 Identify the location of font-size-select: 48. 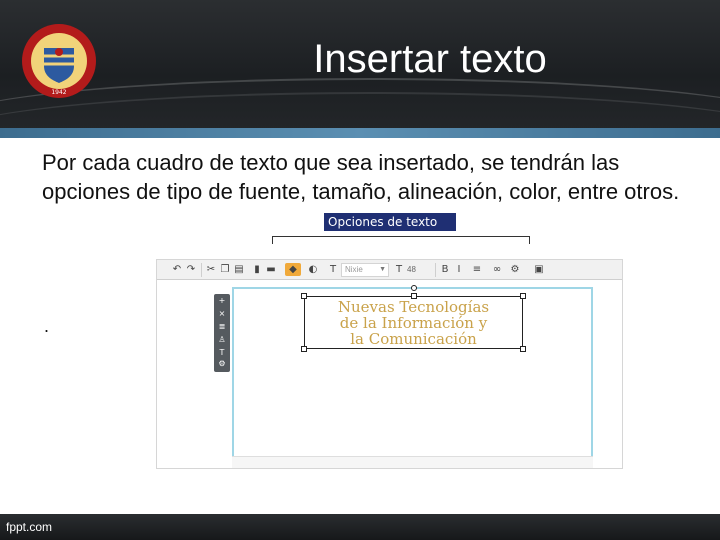
(418, 270).